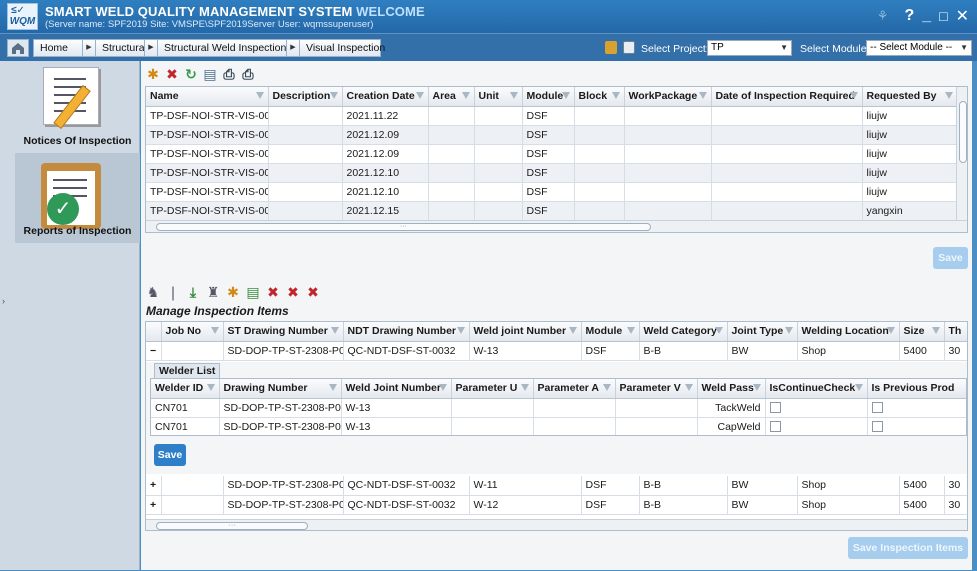 Image resolution: width=977 pixels, height=571 pixels. Describe the element at coordinates (406, 332) in the screenshot. I see `column-header-ndt-drawing: NDT Drawing Number` at that location.